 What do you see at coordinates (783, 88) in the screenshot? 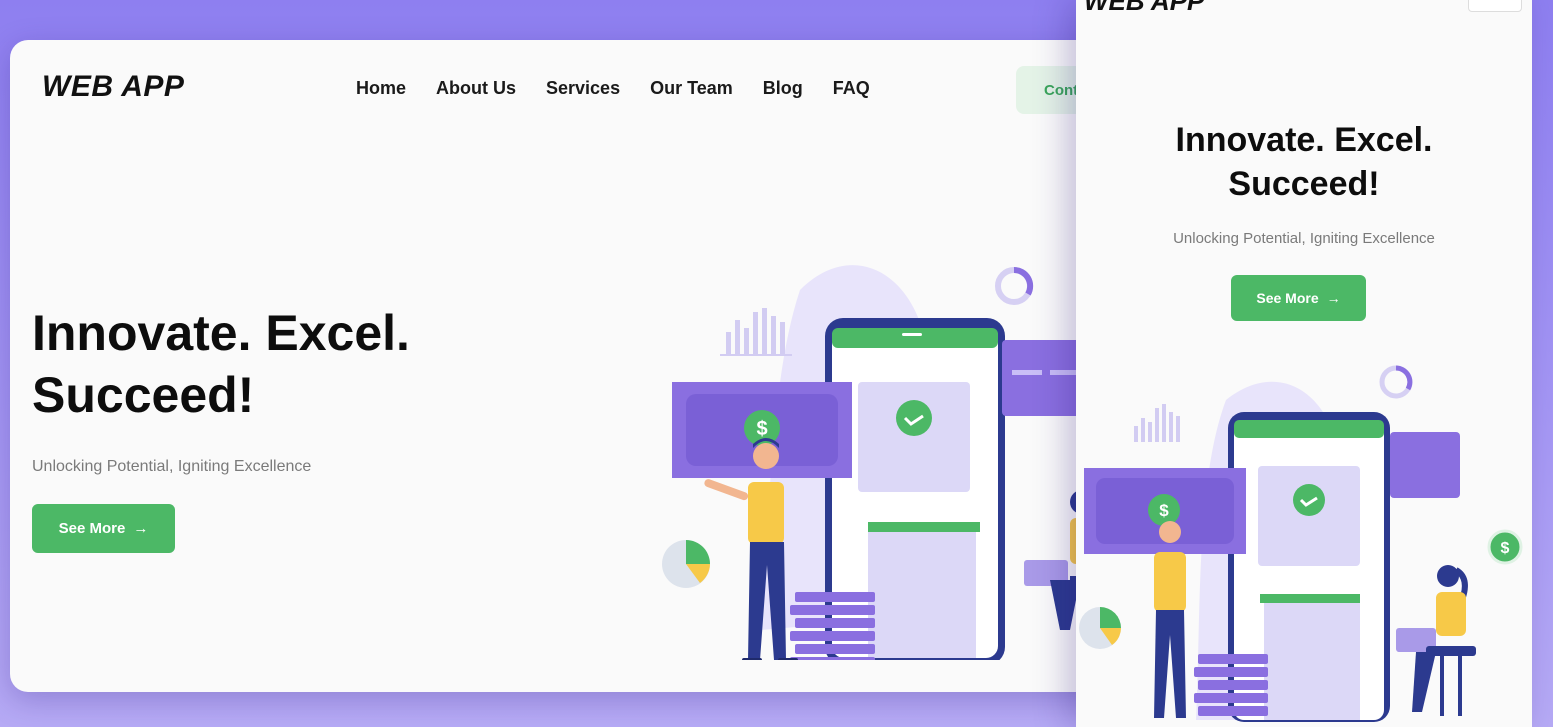
I see `nav-item-blog: Blog` at bounding box center [783, 88].